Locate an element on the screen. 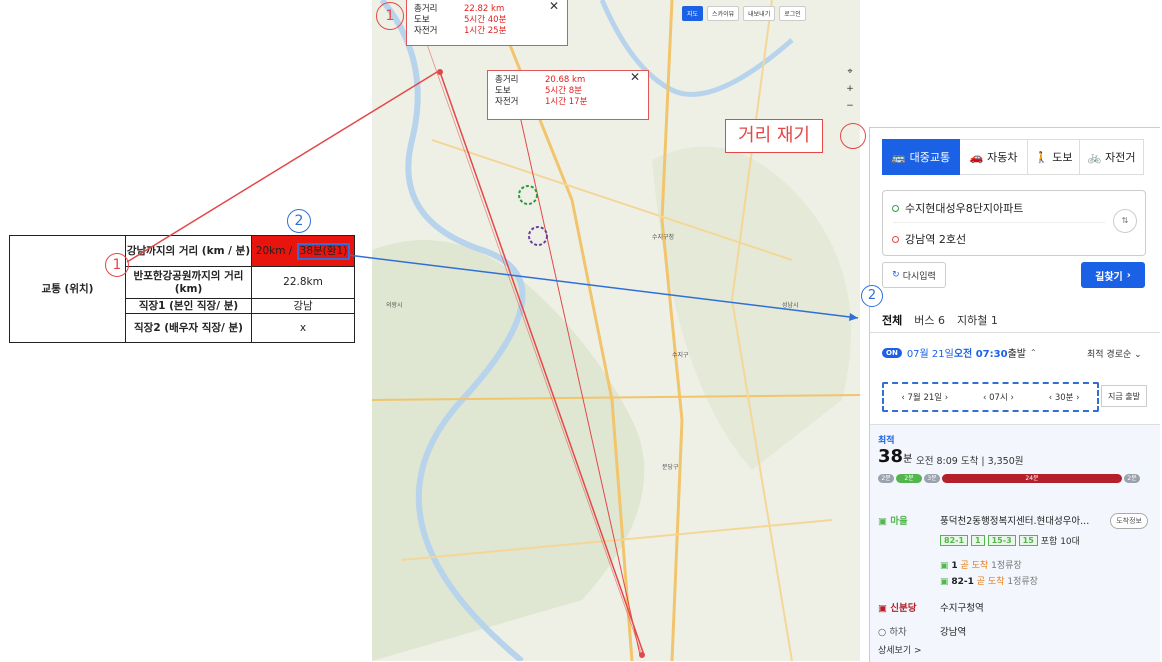  departure-suffix: 출발 is located at coordinates (1016, 354).